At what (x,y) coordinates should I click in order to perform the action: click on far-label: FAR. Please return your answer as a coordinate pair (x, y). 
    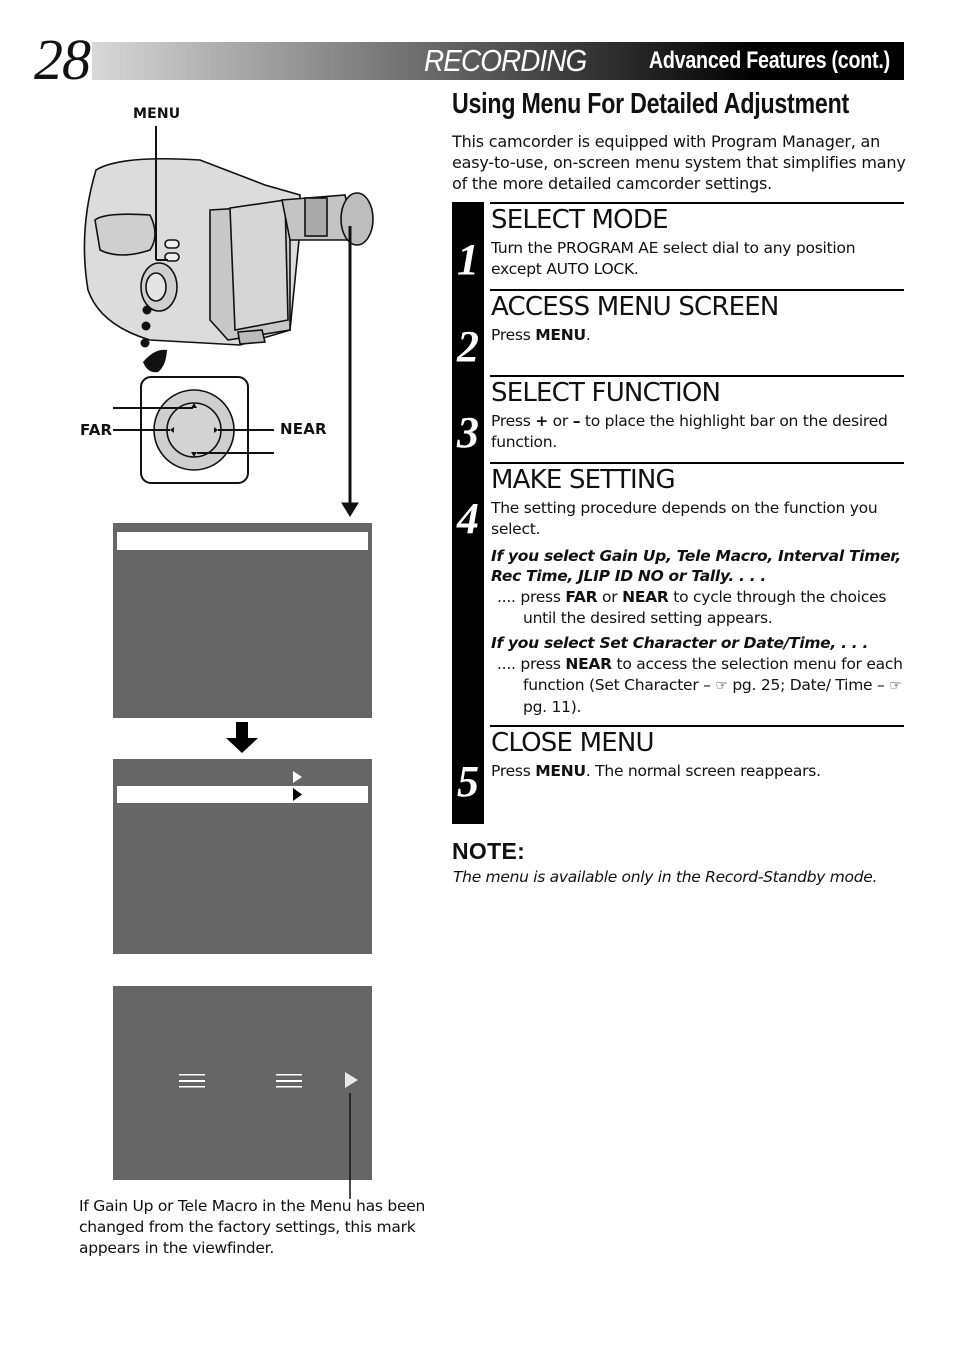
    Looking at the image, I should click on (96, 430).